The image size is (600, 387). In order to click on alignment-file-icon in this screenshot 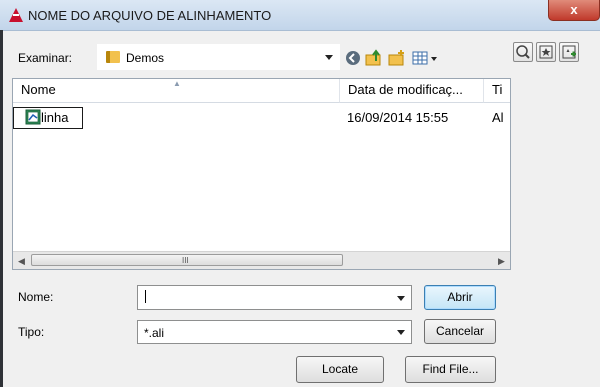, I will do `click(33, 117)`.